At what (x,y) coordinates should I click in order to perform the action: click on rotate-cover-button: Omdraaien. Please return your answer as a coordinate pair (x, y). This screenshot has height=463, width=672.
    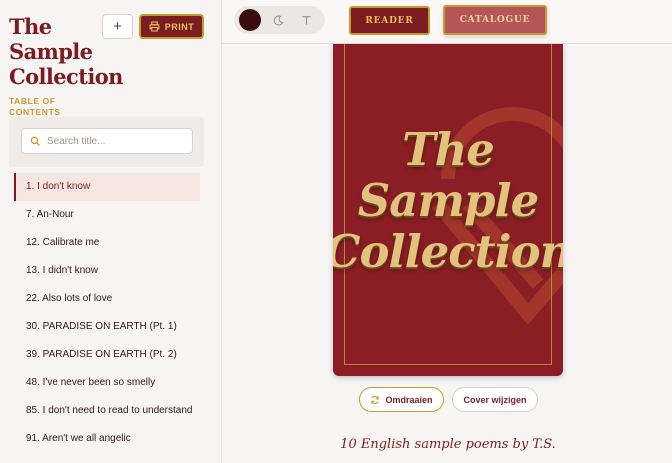
    Looking at the image, I should click on (401, 399).